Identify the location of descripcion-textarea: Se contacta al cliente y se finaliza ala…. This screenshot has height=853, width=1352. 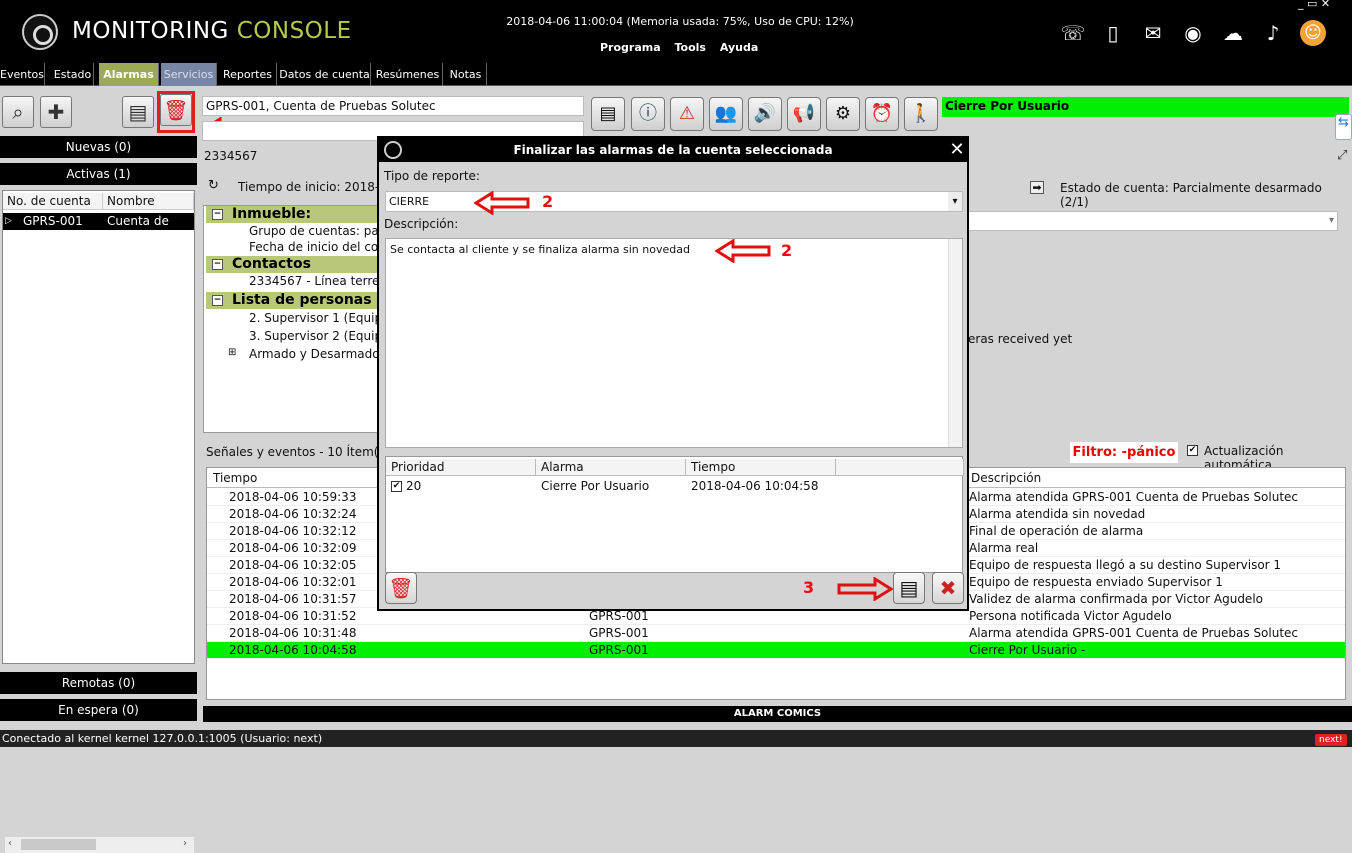
(674, 343).